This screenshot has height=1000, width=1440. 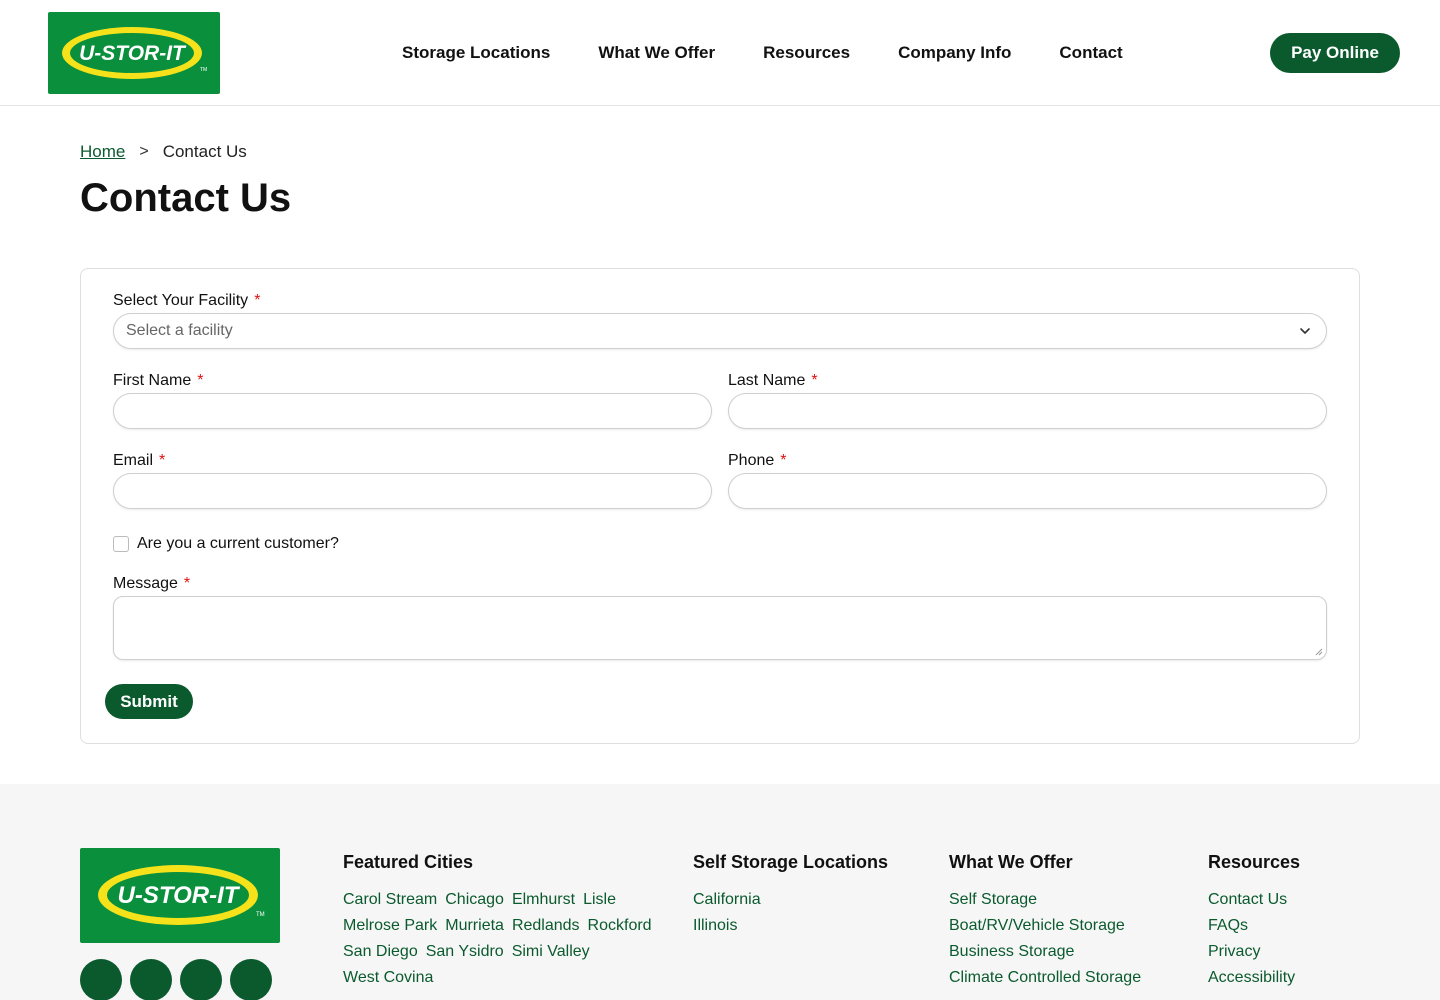 I want to click on breadcrumb-home-link: Home, so click(x=102, y=152).